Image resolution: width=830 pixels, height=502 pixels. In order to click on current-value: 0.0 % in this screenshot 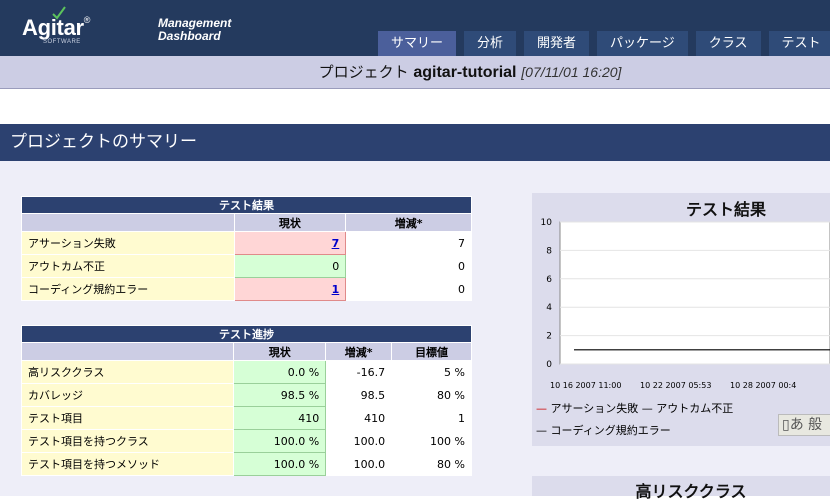, I will do `click(280, 372)`.